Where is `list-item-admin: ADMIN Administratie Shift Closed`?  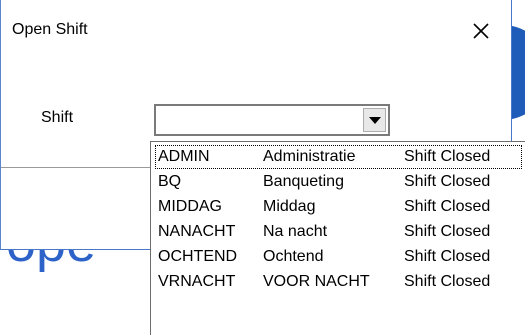 list-item-admin: ADMIN Administratie Shift Closed is located at coordinates (338, 157).